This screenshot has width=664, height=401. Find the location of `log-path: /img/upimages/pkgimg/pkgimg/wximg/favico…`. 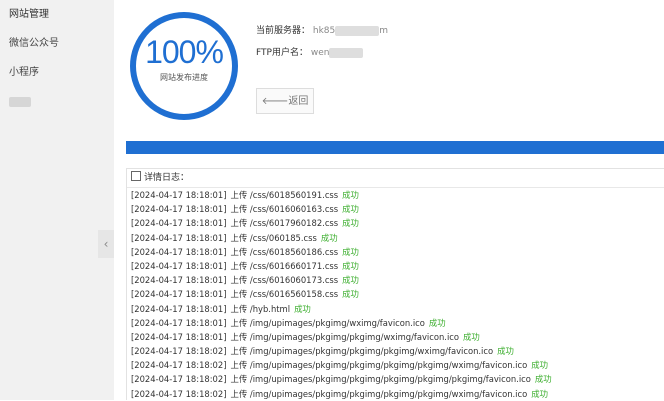

log-path: /img/upimages/pkgimg/pkgimg/wximg/favico… is located at coordinates (354, 336).